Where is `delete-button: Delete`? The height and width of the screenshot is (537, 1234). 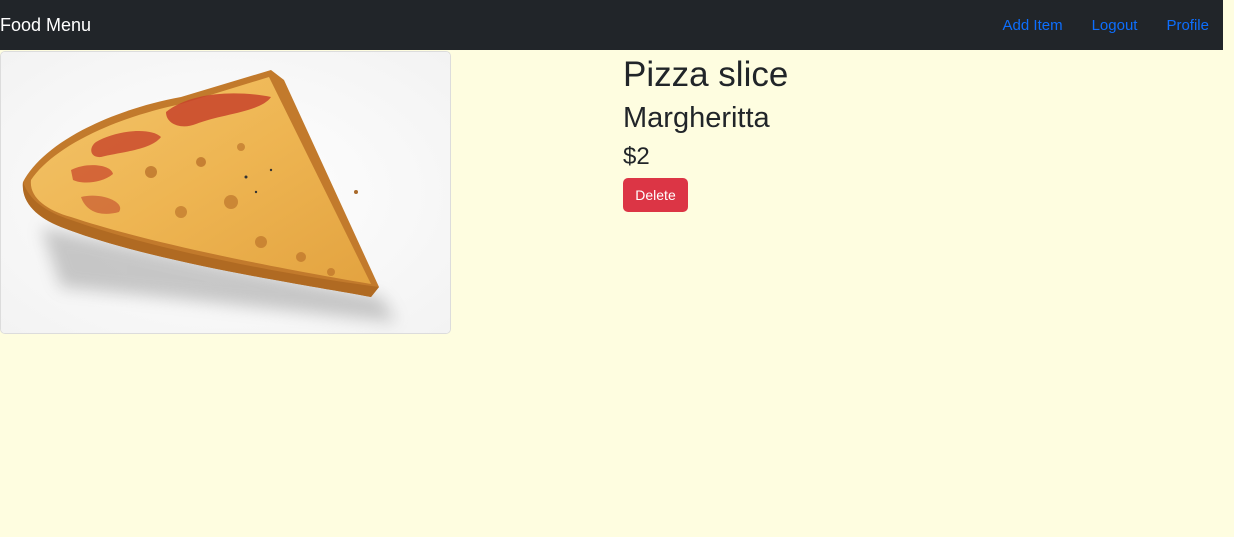
delete-button: Delete is located at coordinates (655, 195).